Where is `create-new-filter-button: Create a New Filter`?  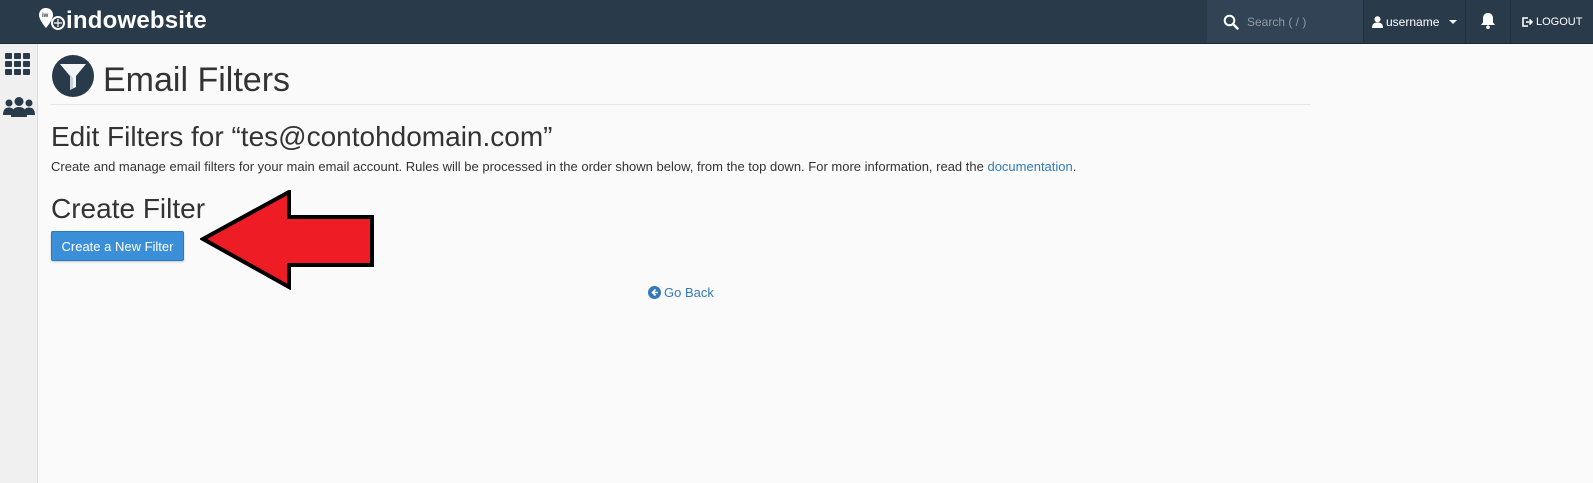
create-new-filter-button: Create a New Filter is located at coordinates (117, 246).